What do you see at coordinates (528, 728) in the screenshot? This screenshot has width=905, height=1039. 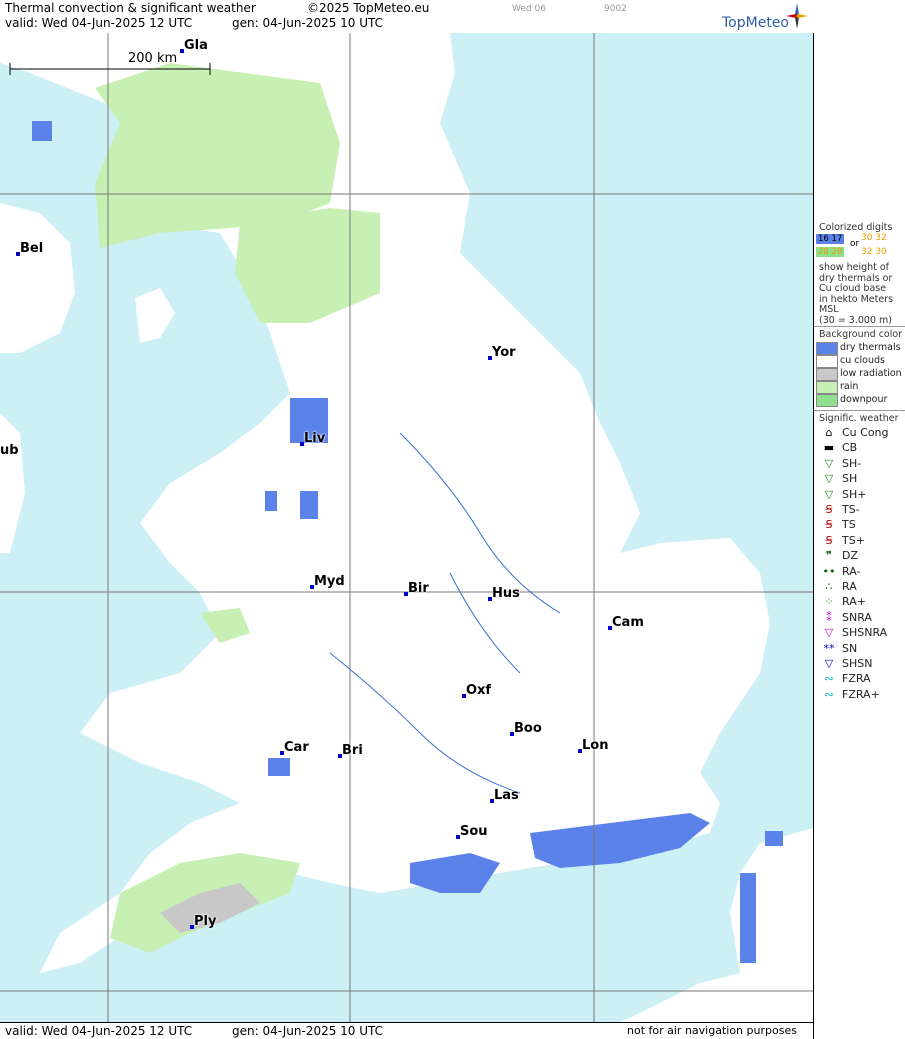 I see `city-label: Boo` at bounding box center [528, 728].